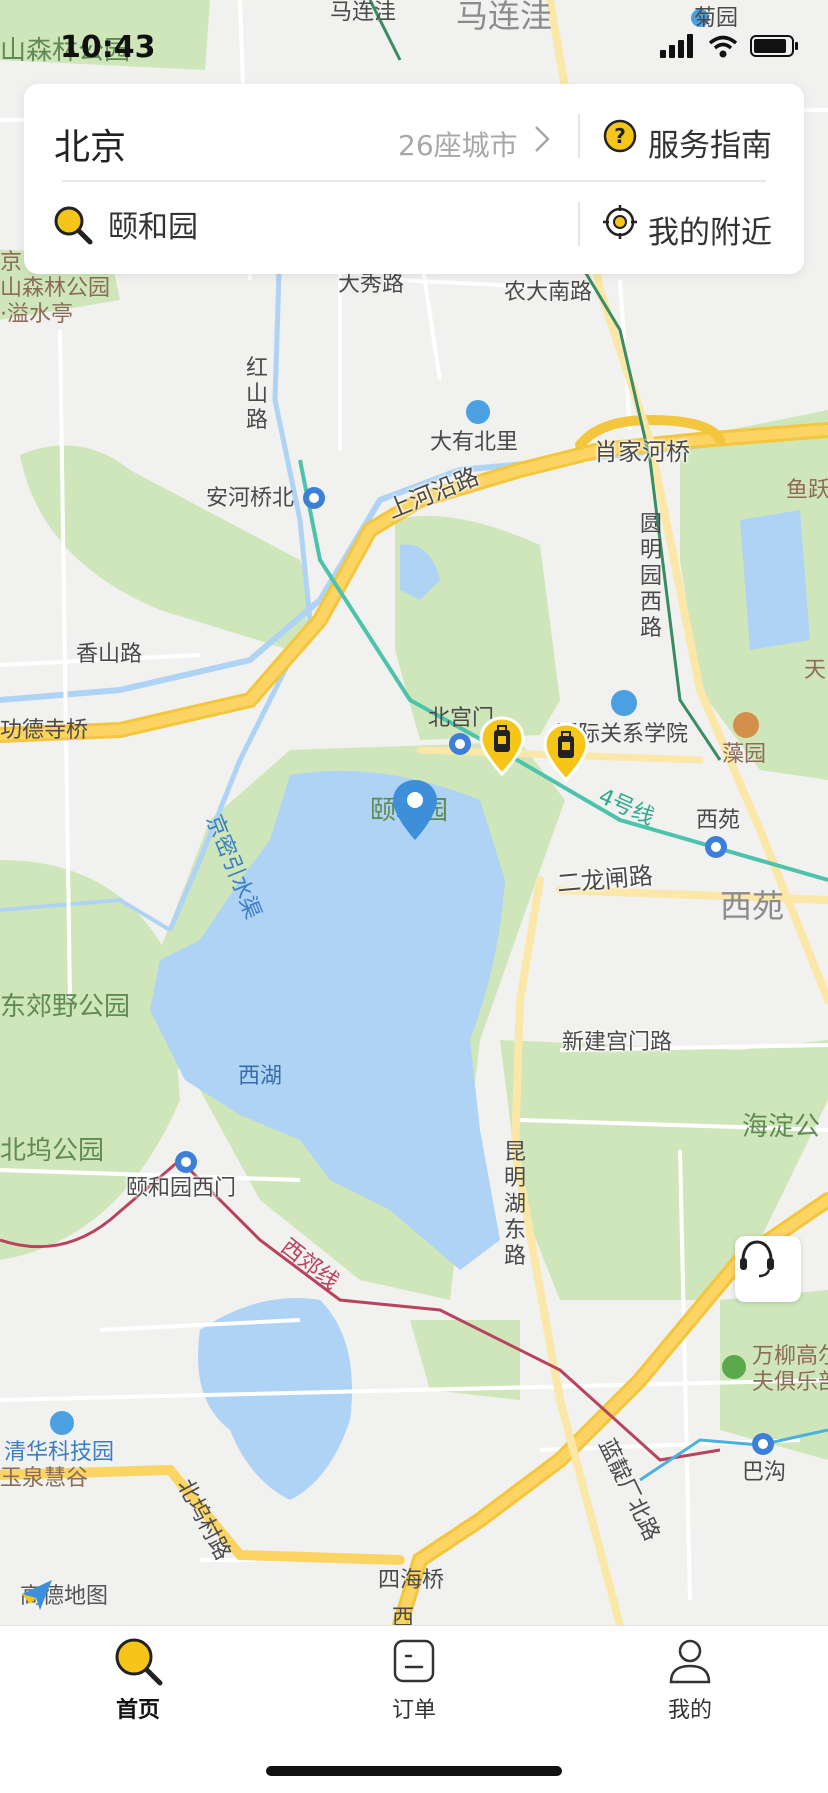 This screenshot has width=828, height=1793. Describe the element at coordinates (52, 1151) in the screenshot. I see `map-label: 北坞公园` at that location.